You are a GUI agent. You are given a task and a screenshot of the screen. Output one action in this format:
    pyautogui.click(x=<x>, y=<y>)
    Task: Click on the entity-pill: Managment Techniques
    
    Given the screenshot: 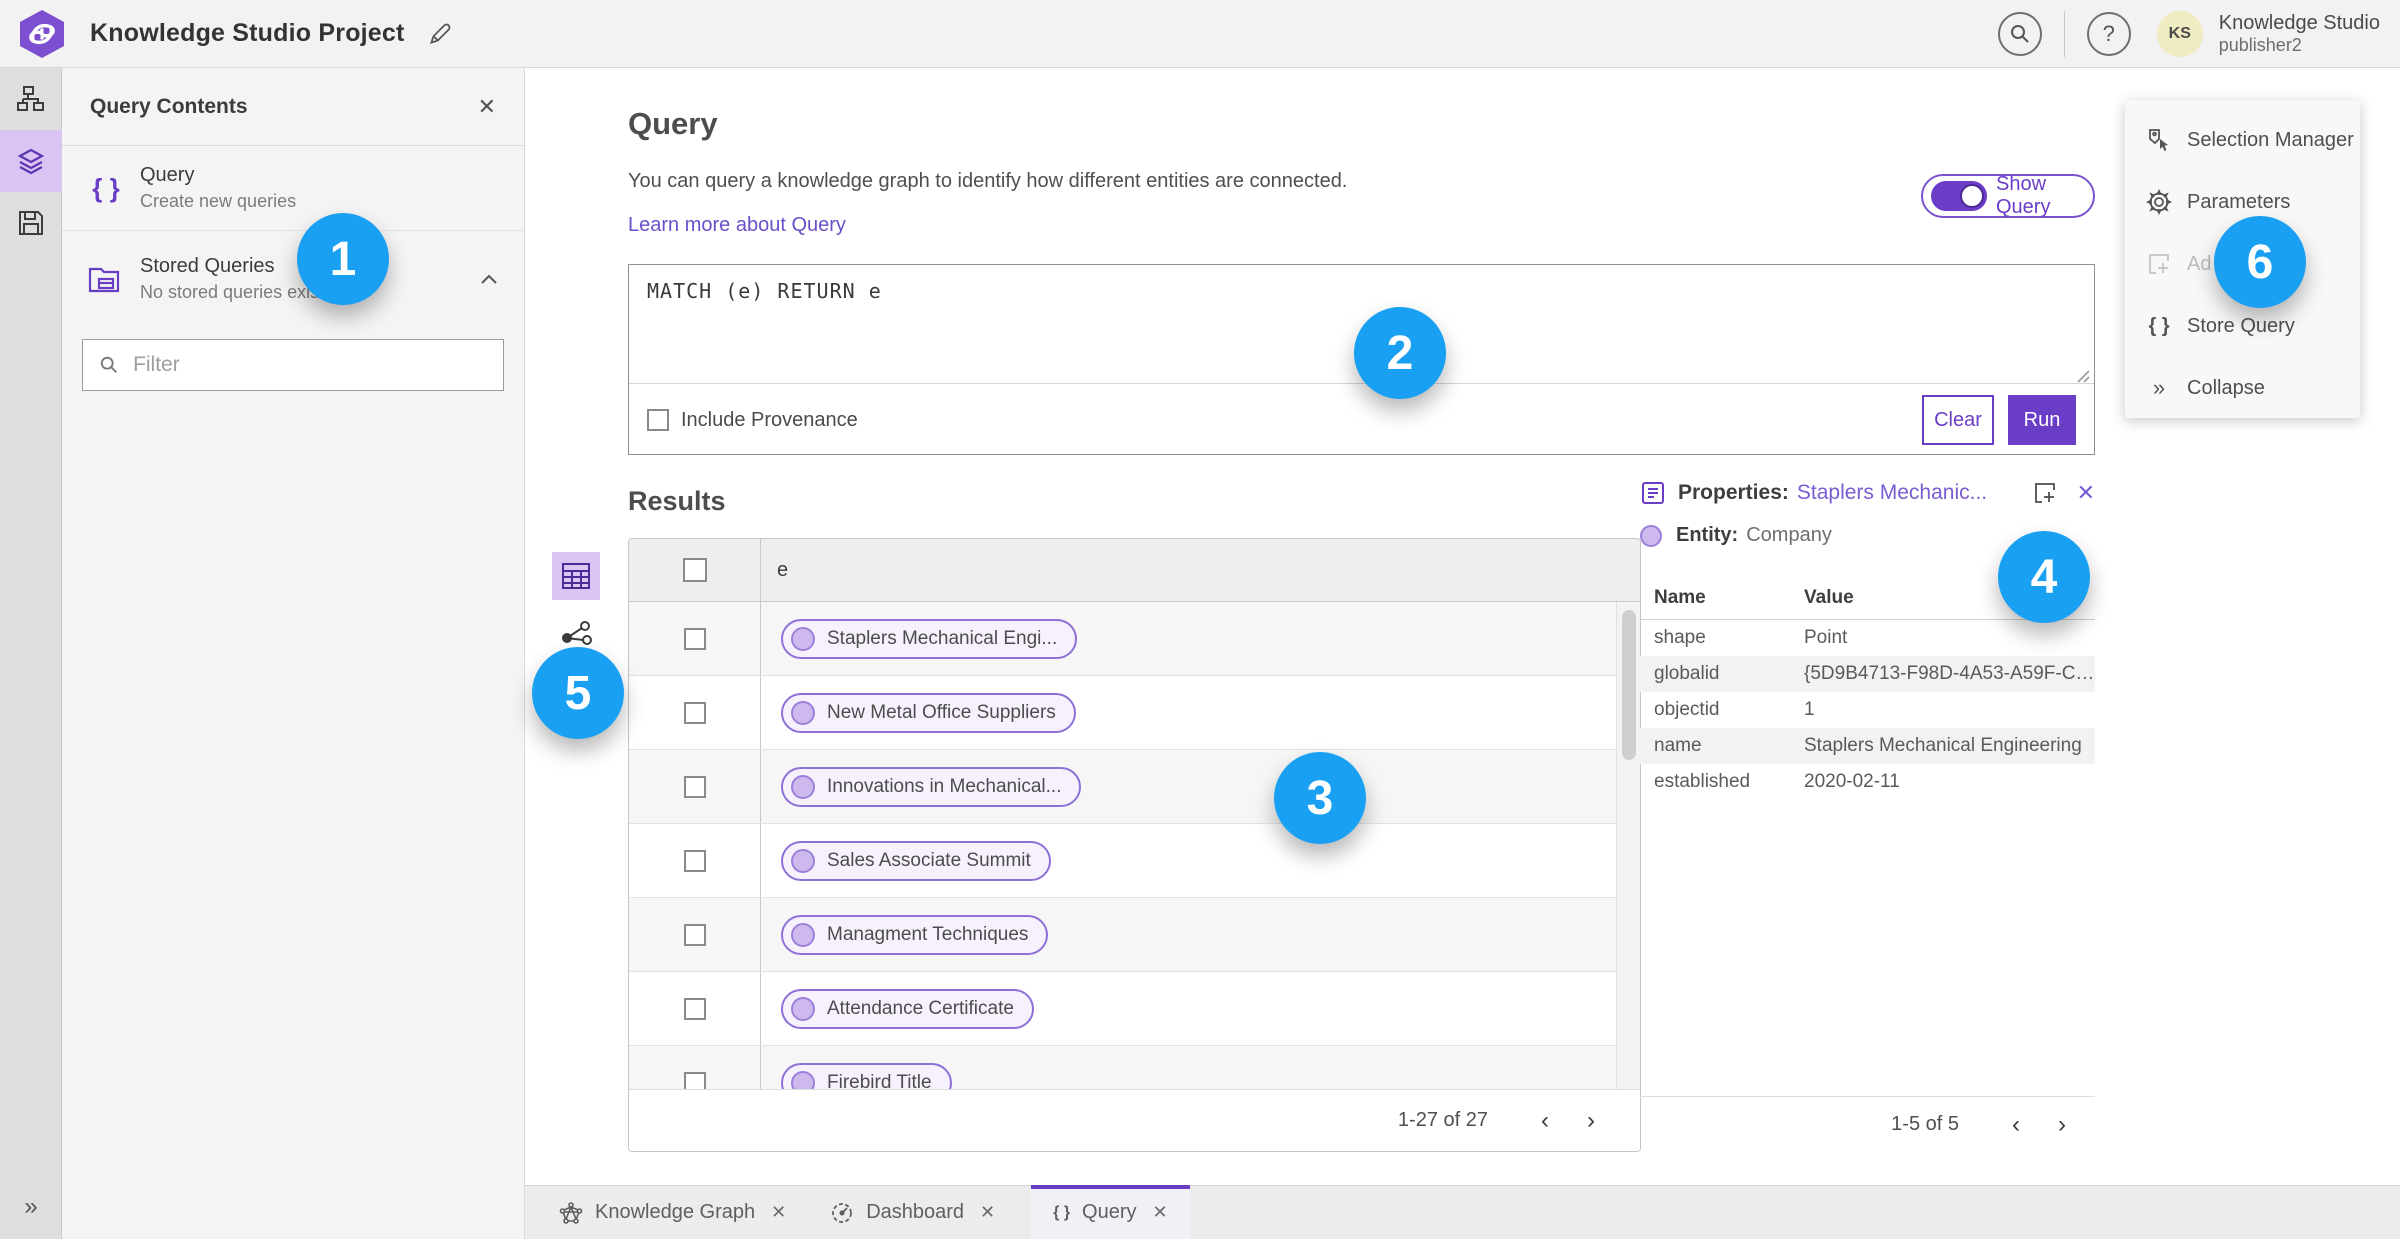 What is the action you would take?
    pyautogui.click(x=915, y=934)
    